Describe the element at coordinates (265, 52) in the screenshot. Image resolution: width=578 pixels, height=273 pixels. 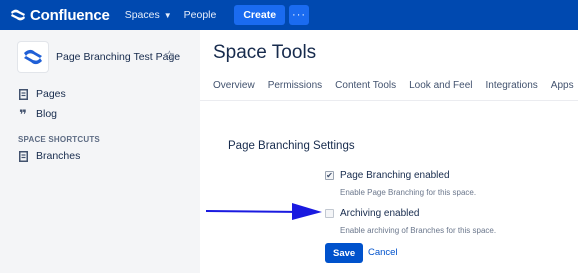
I see `page-title: Space Tools` at that location.